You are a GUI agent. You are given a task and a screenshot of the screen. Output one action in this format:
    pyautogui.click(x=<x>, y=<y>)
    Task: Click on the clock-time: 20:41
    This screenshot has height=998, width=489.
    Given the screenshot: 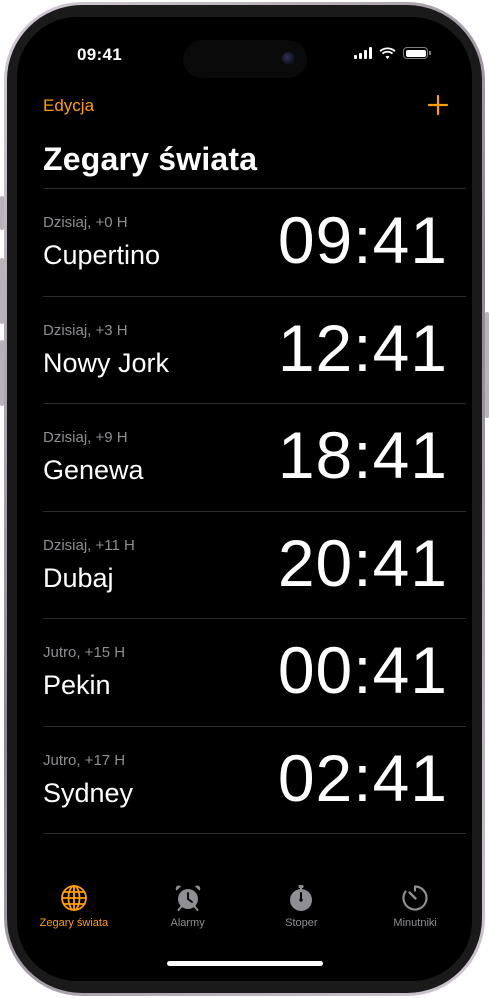 What is the action you would take?
    pyautogui.click(x=362, y=562)
    